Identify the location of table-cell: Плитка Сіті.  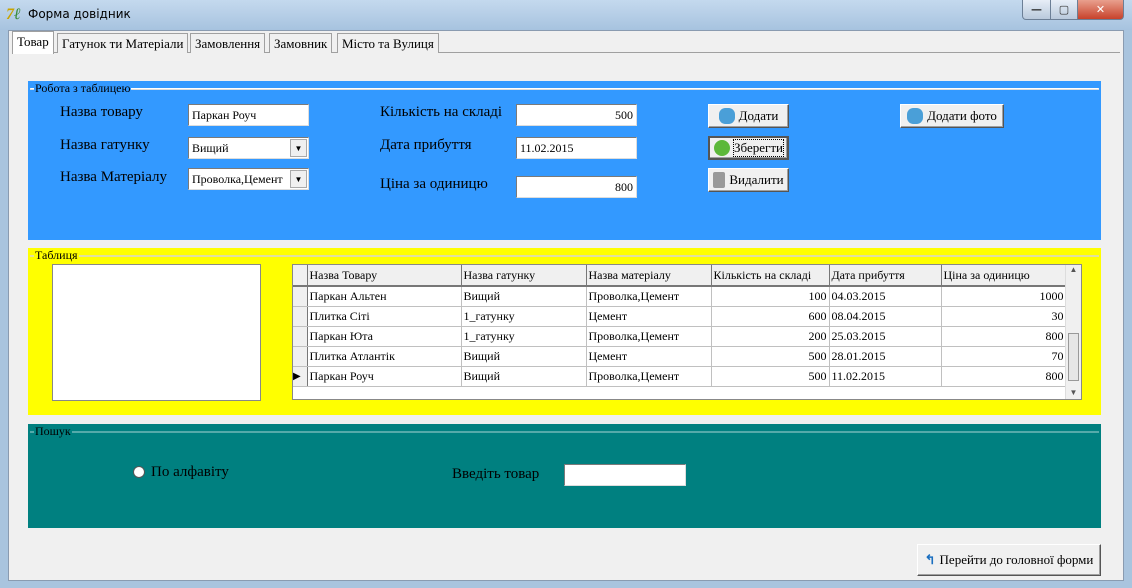
(384, 316).